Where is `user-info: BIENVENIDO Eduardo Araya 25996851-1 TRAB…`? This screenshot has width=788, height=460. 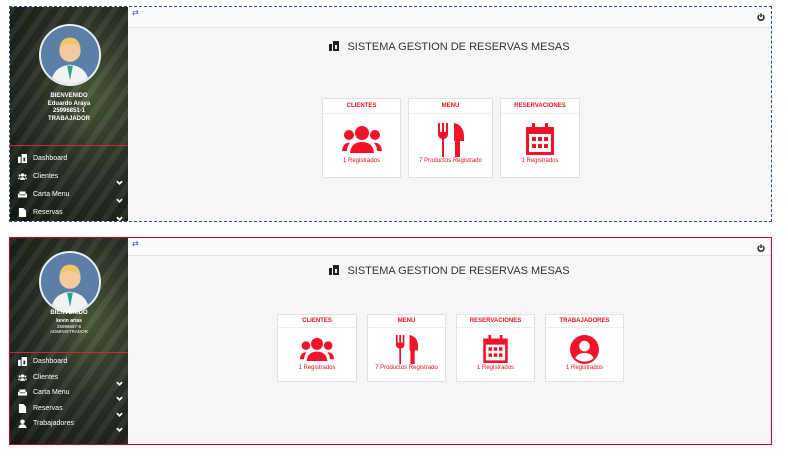 user-info: BIENVENIDO Eduardo Araya 25996851-1 TRAB… is located at coordinates (69, 108).